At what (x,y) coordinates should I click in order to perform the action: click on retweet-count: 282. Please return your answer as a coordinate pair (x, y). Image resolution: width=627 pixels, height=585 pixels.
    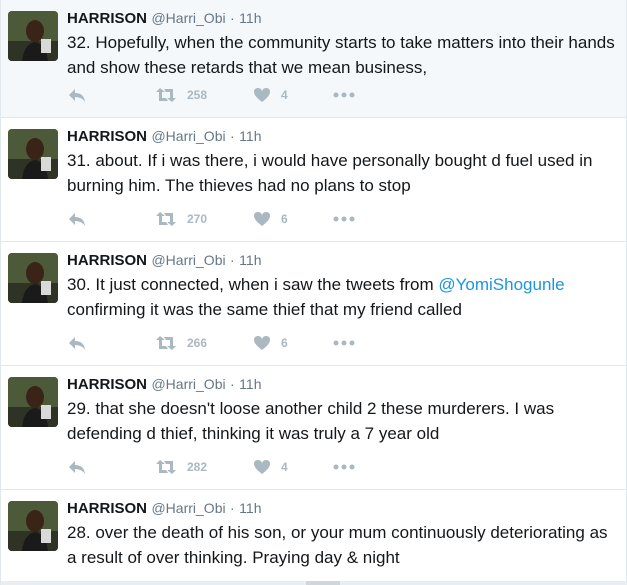
    Looking at the image, I should click on (197, 467).